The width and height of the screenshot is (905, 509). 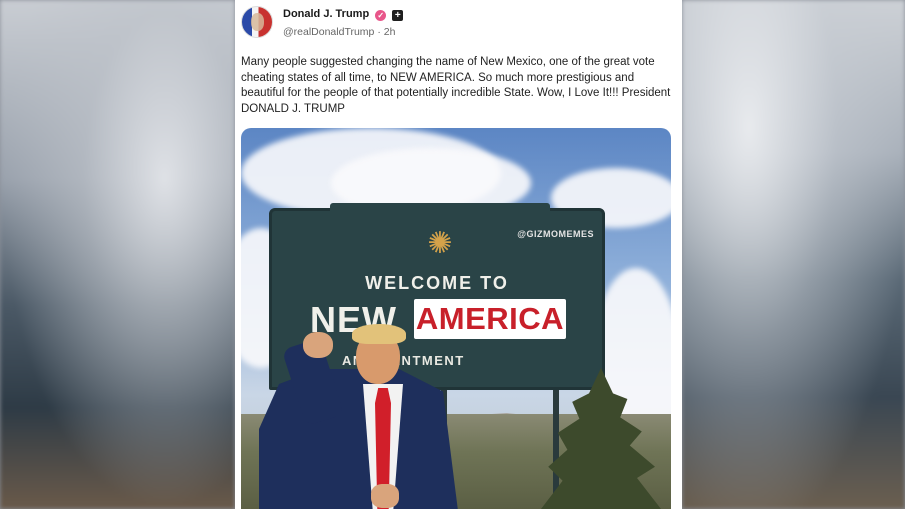 I want to click on plus-badge-icon: +, so click(x=398, y=15).